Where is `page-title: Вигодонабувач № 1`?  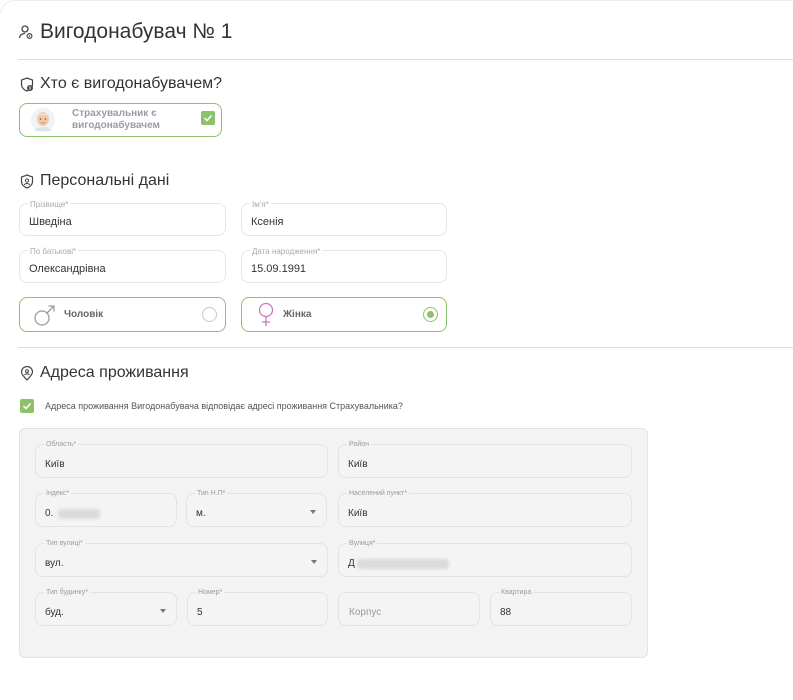
page-title: Вигодонабувач № 1 is located at coordinates (125, 32).